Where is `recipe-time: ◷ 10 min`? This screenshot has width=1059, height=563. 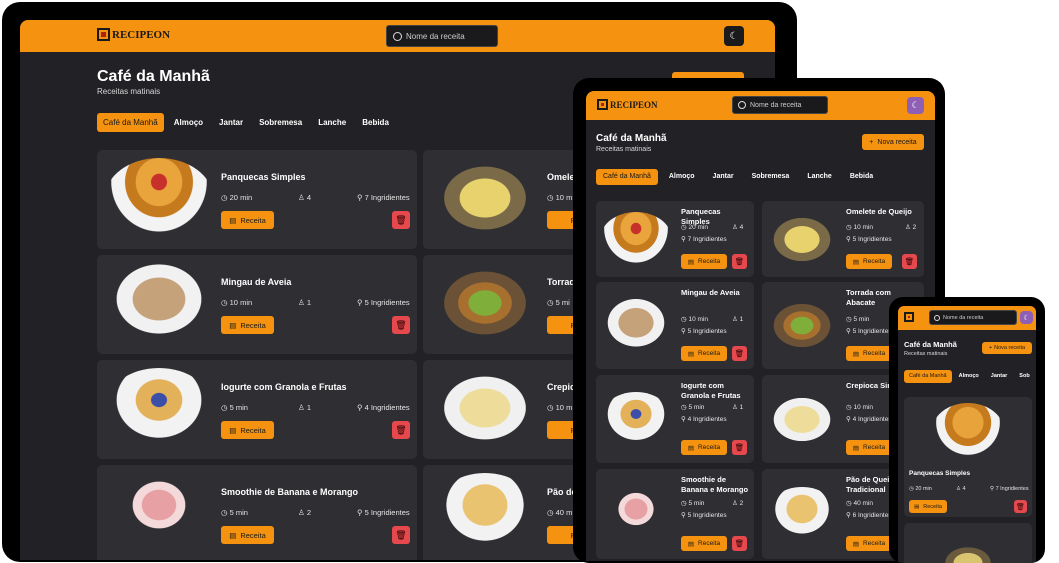 recipe-time: ◷ 10 min is located at coordinates (694, 319).